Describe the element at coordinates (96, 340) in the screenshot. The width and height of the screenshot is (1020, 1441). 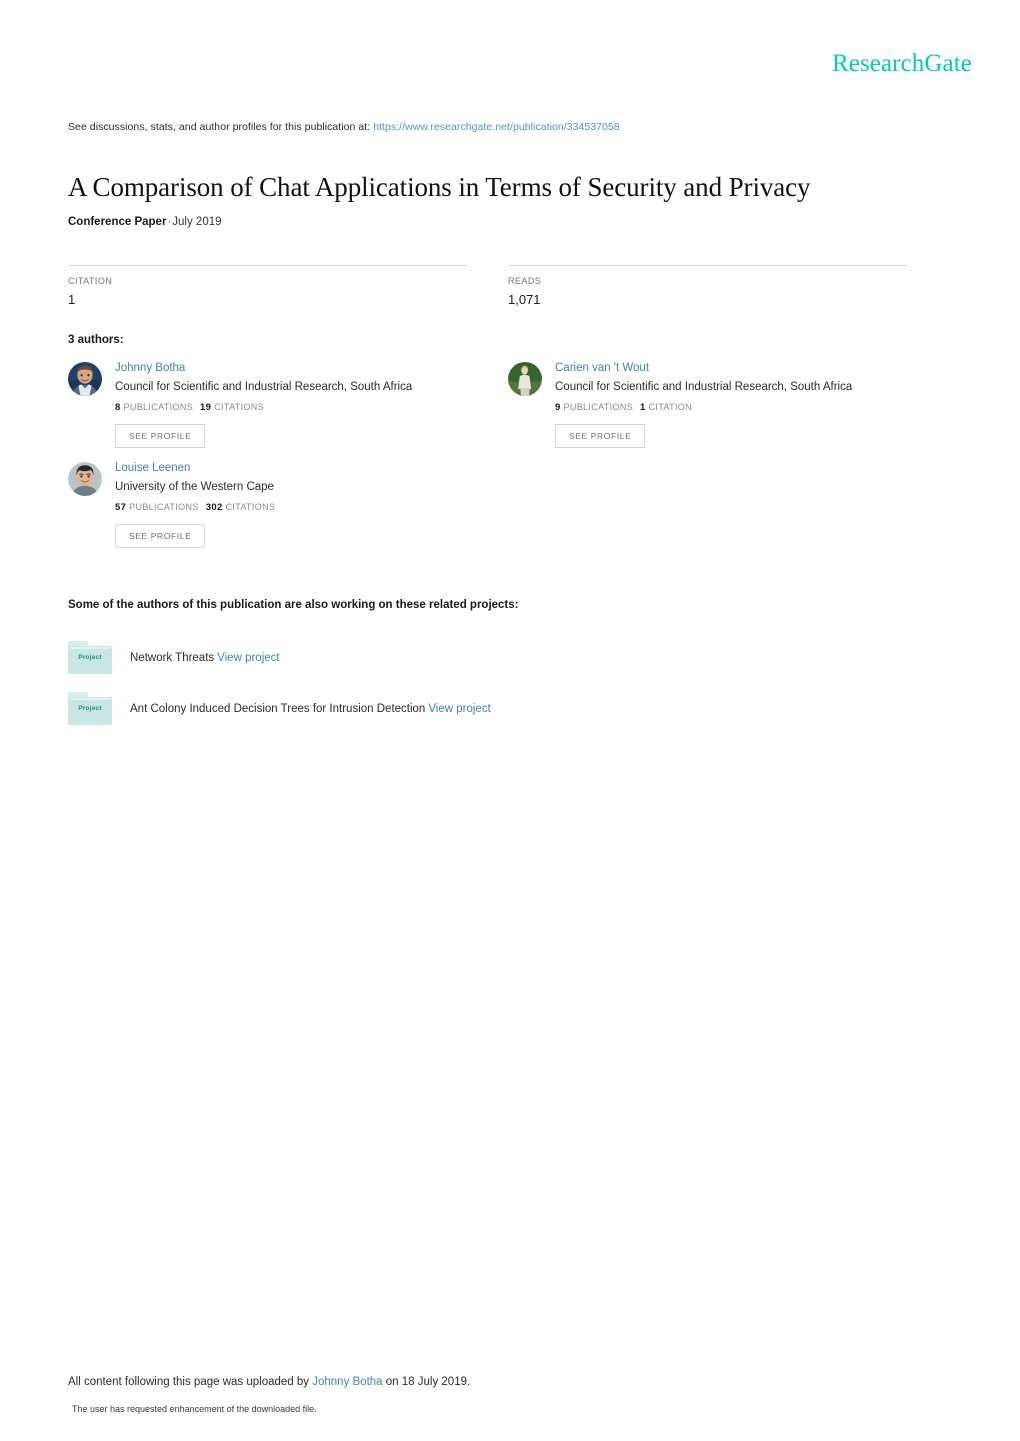
I see `authors-heading: 3 authors:` at that location.